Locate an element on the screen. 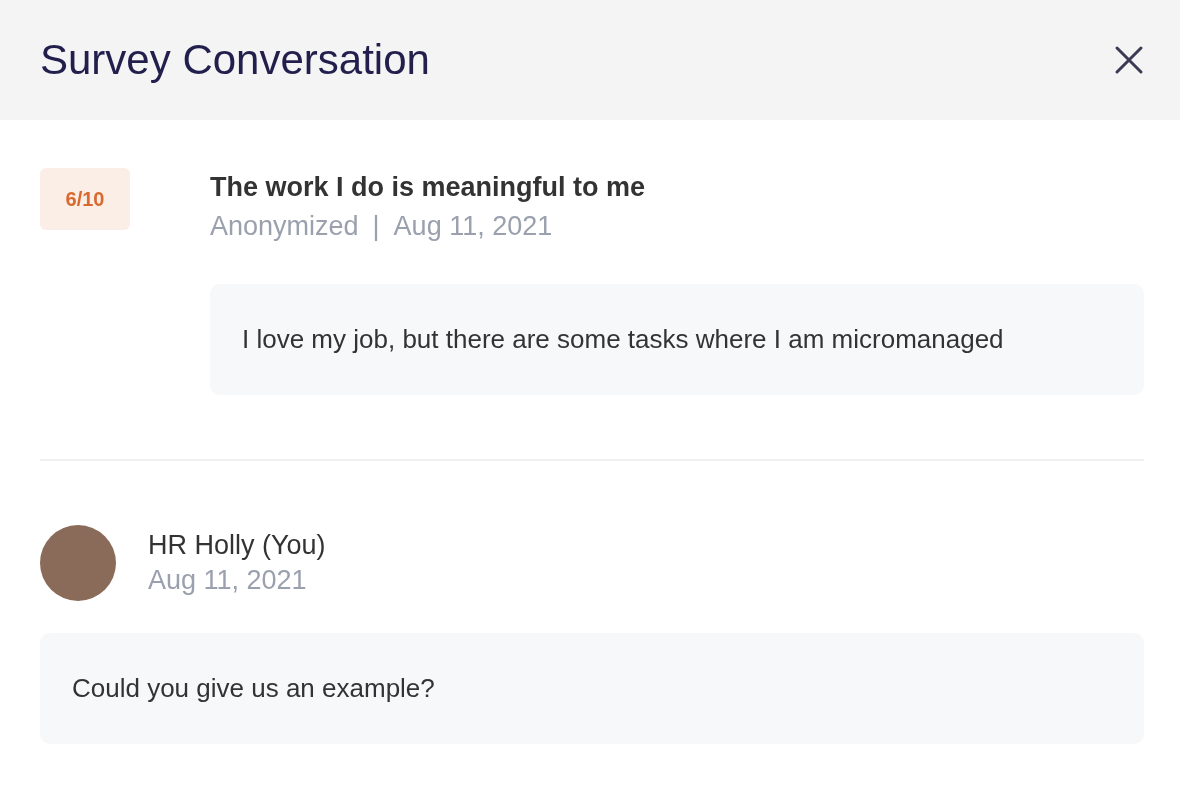  score-badge: 6/10 is located at coordinates (85, 199).